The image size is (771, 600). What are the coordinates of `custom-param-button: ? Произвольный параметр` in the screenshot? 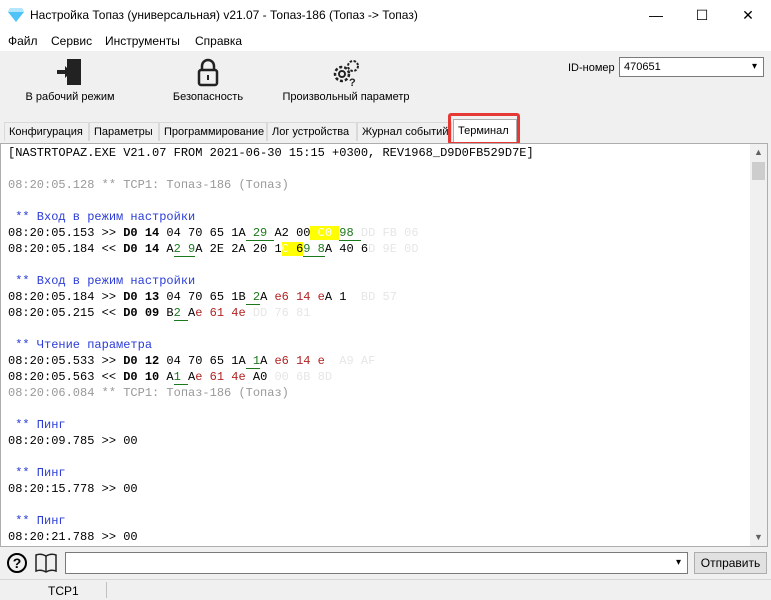 It's located at (346, 80).